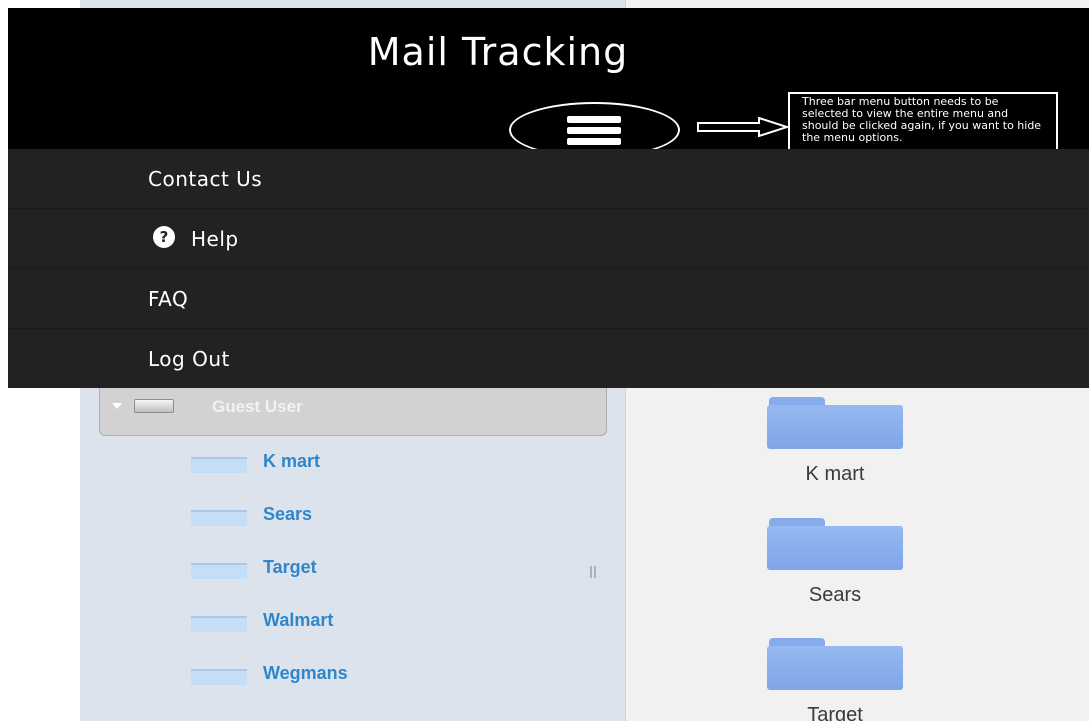 This screenshot has width=1089, height=721. What do you see at coordinates (594, 119) in the screenshot?
I see `hamburger-menu-icon` at bounding box center [594, 119].